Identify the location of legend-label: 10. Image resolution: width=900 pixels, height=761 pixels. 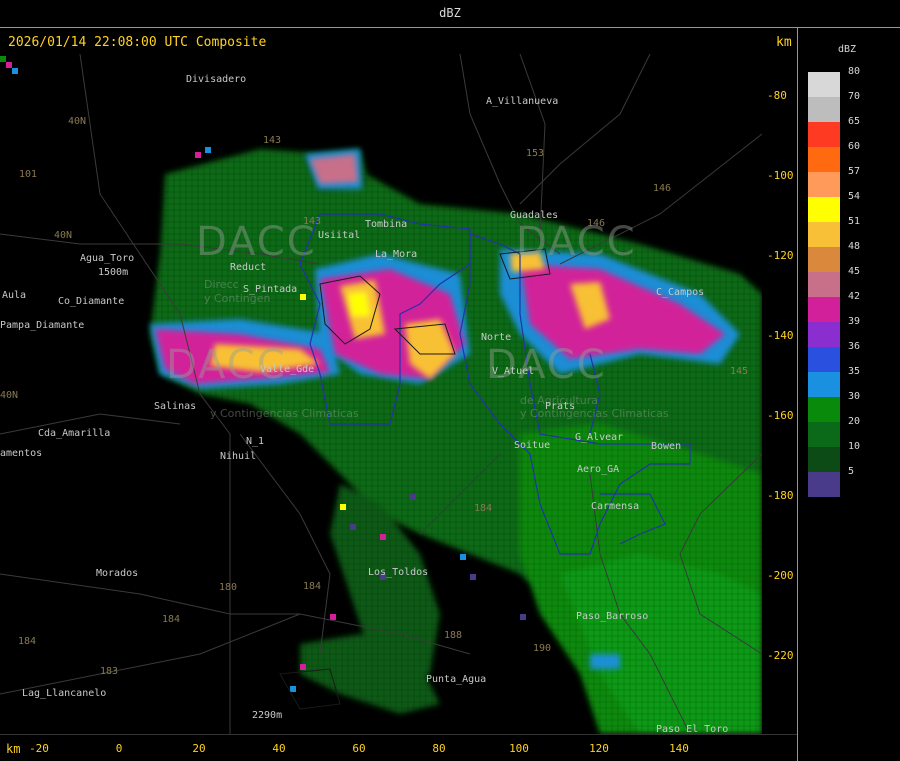
(854, 446).